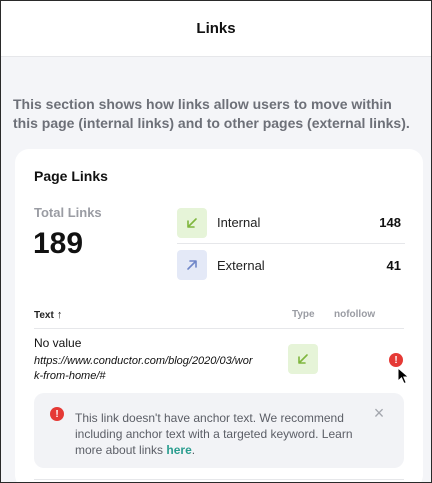 The width and height of the screenshot is (432, 483). What do you see at coordinates (192, 265) in the screenshot?
I see `arrow-up-right-icon` at bounding box center [192, 265].